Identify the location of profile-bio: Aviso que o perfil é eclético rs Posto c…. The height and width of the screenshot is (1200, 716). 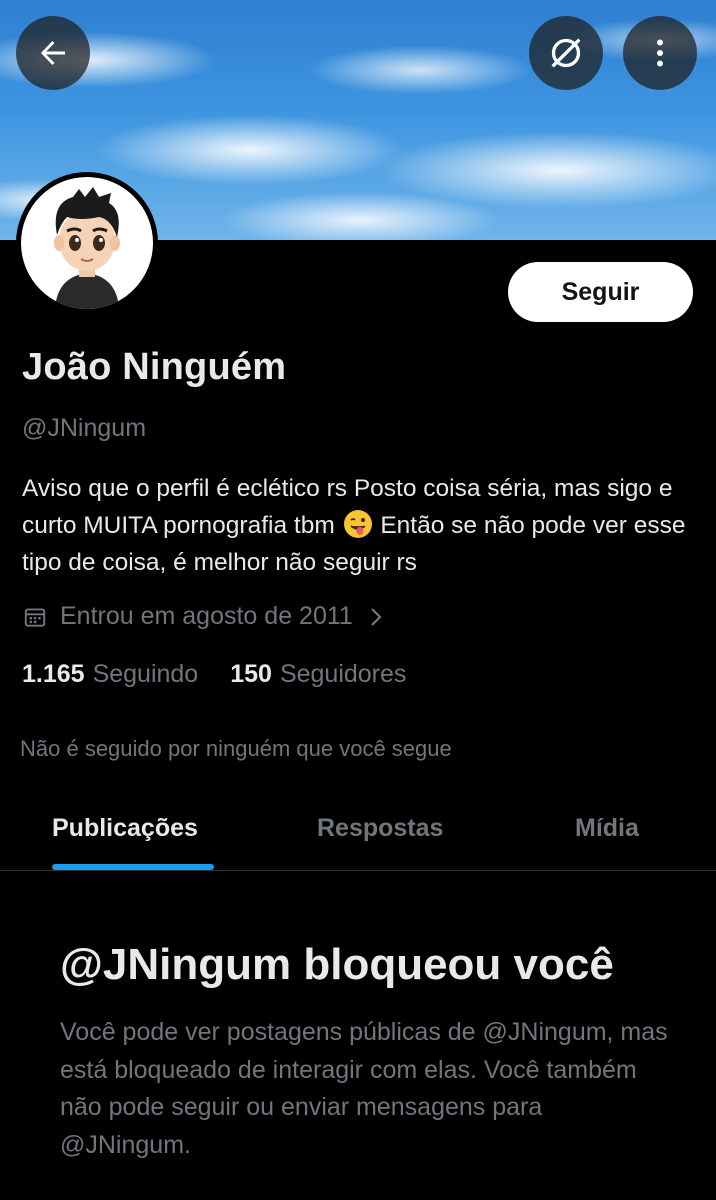
(362, 525).